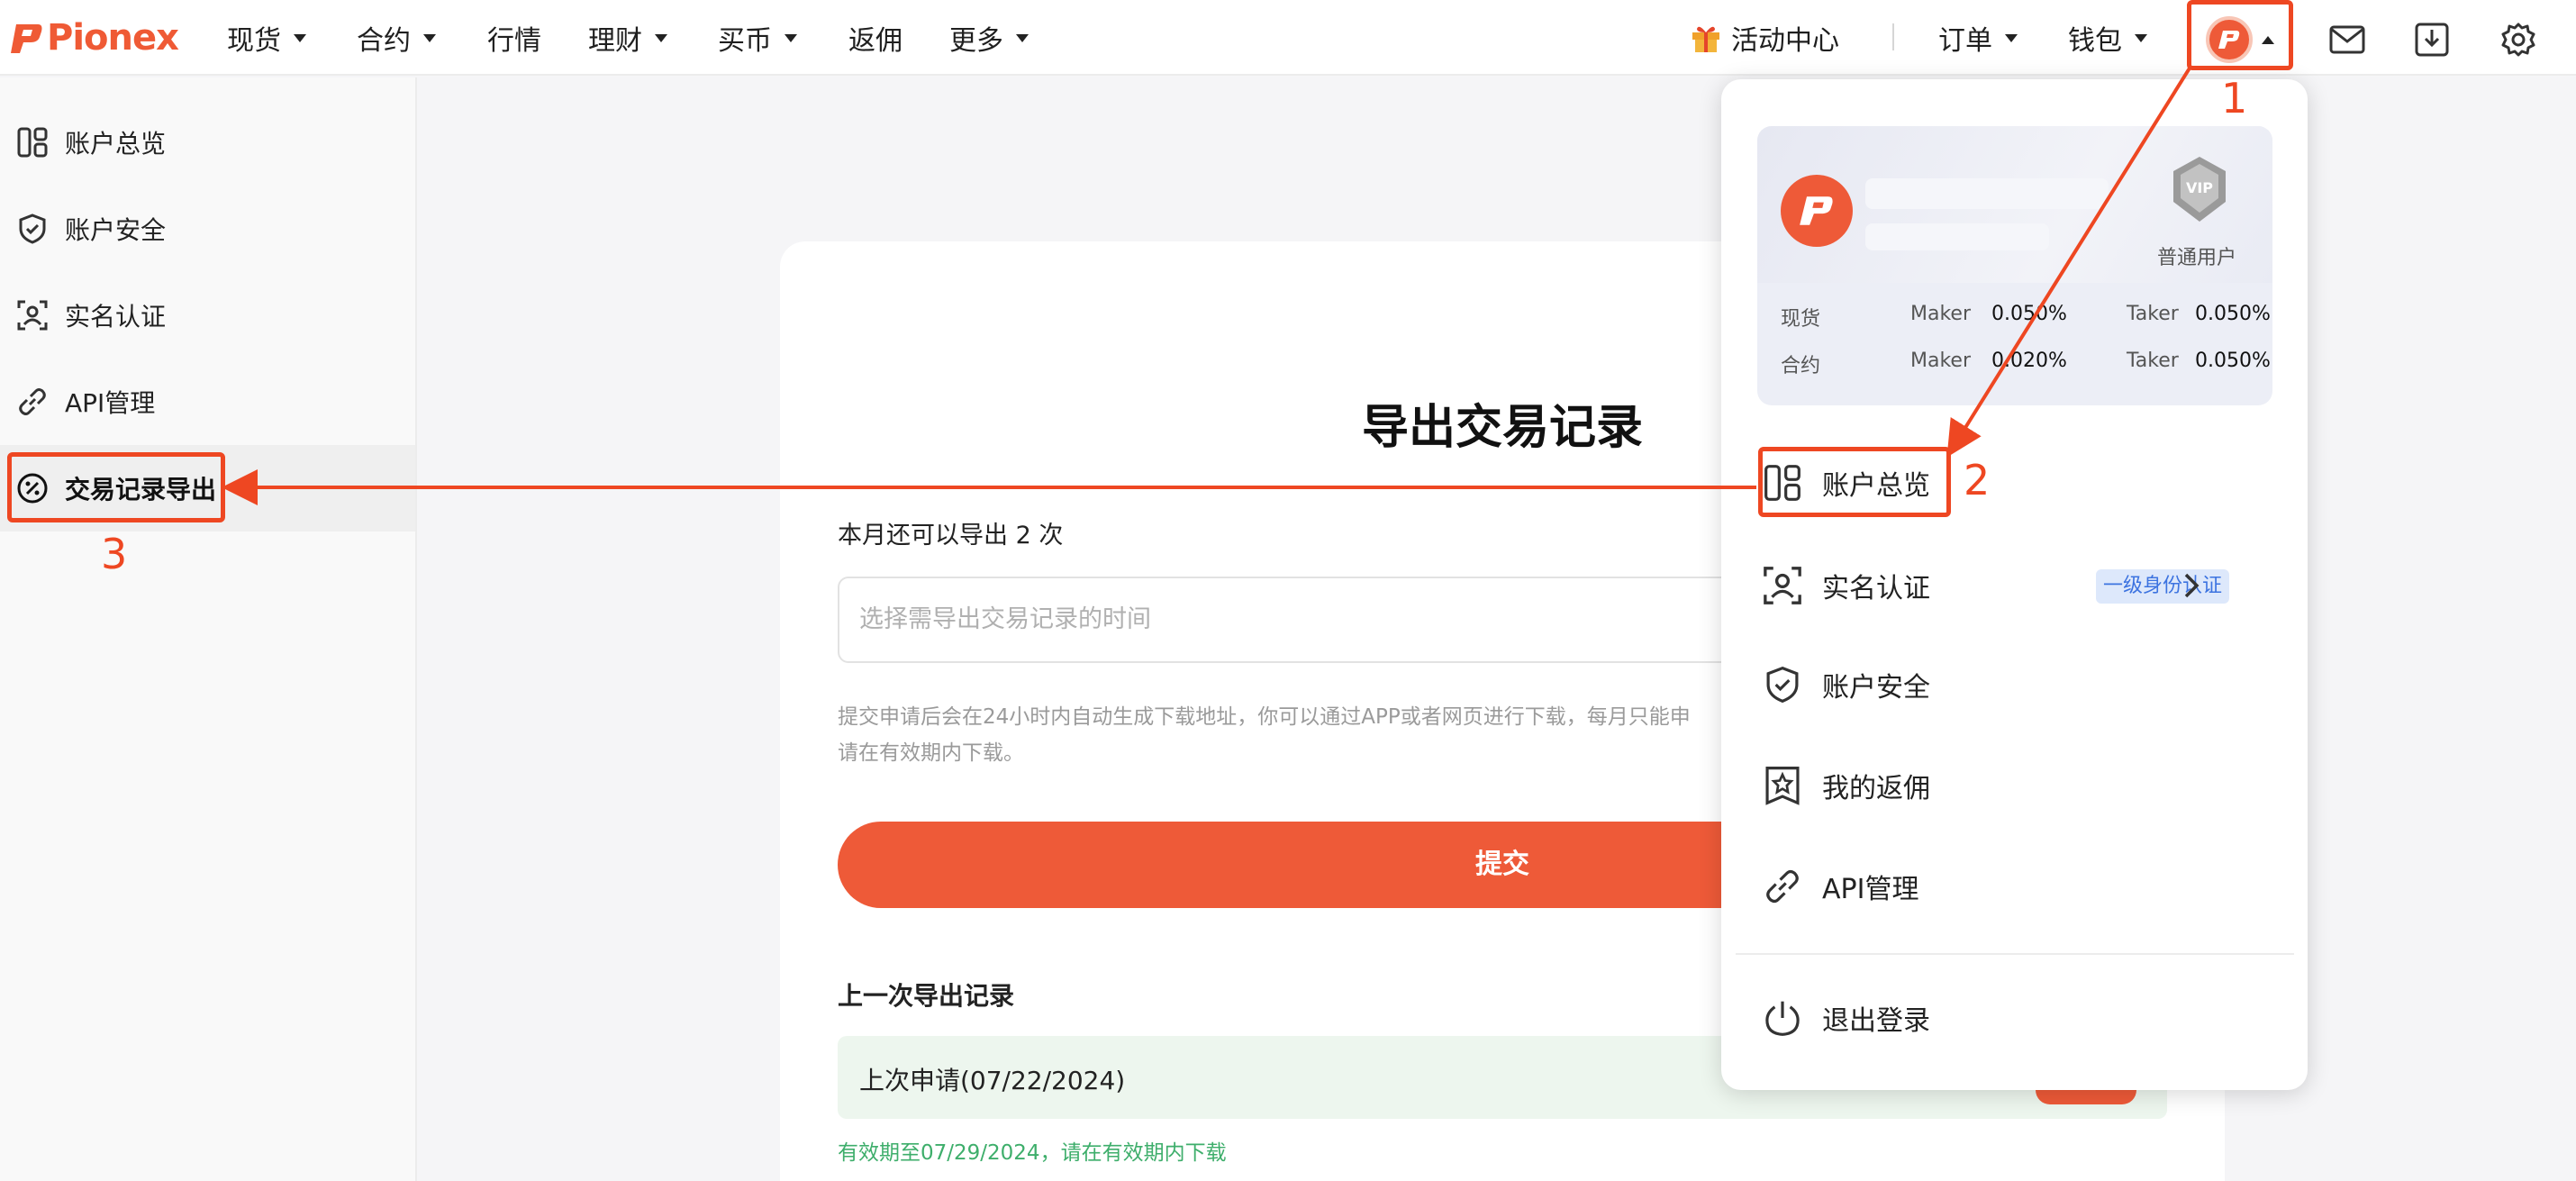 The image size is (2576, 1181). I want to click on sidebar-item-label: API管理, so click(110, 403).